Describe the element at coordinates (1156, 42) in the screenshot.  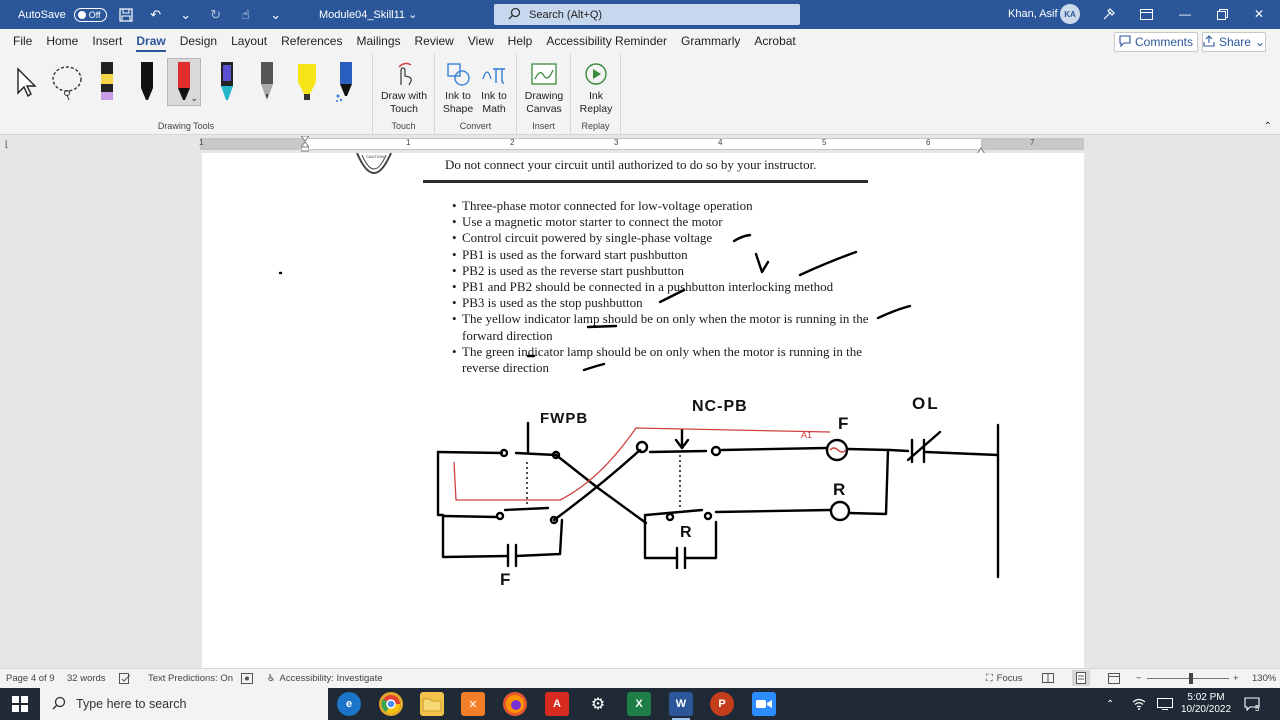
I see `comments-button: Comments` at that location.